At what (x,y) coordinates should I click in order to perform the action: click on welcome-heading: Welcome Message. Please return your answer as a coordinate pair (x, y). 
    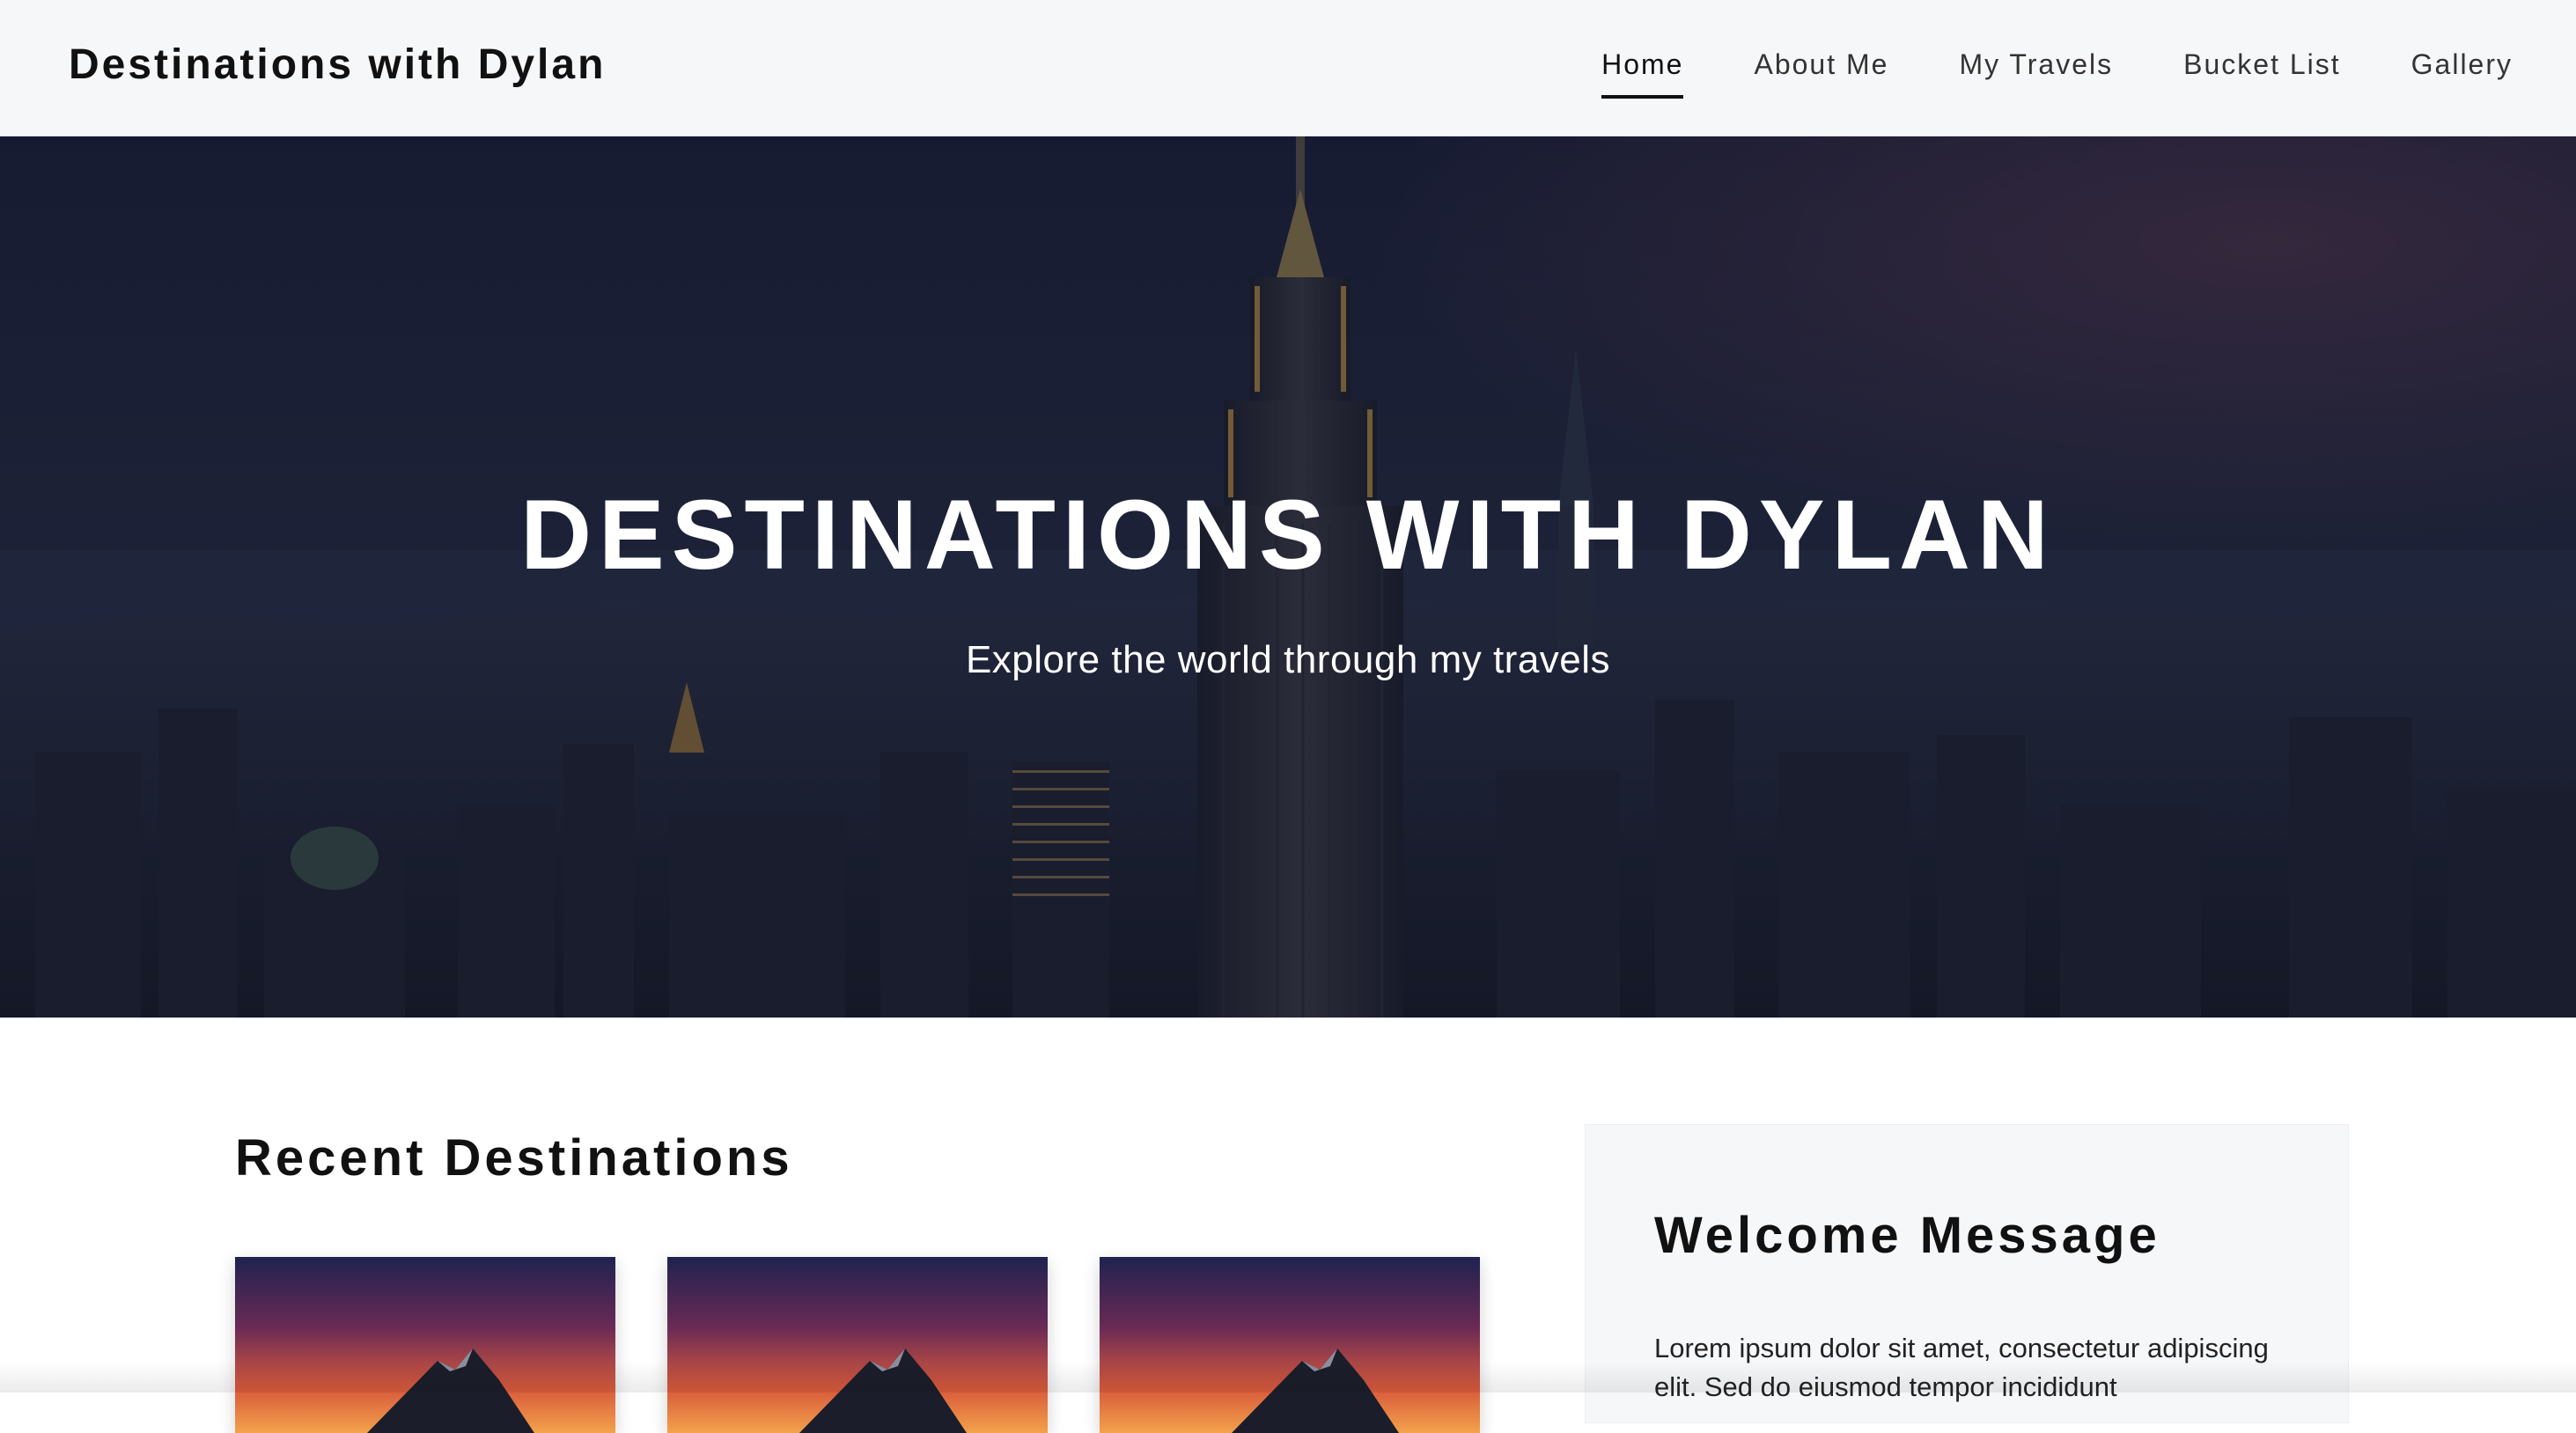
    Looking at the image, I should click on (1907, 1235).